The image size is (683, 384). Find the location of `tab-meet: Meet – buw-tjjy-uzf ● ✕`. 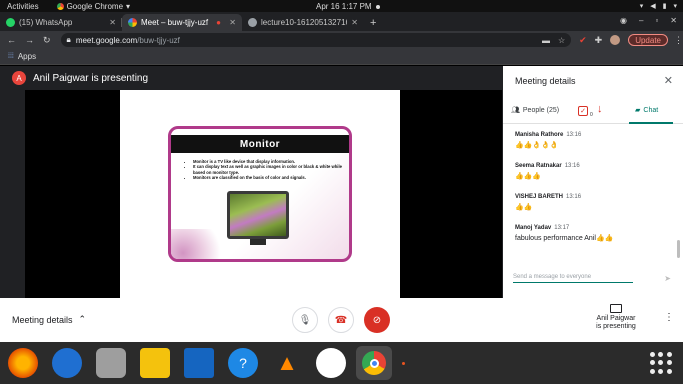

tab-meet: Meet – buw-tjjy-uzf ● ✕ is located at coordinates (182, 22).